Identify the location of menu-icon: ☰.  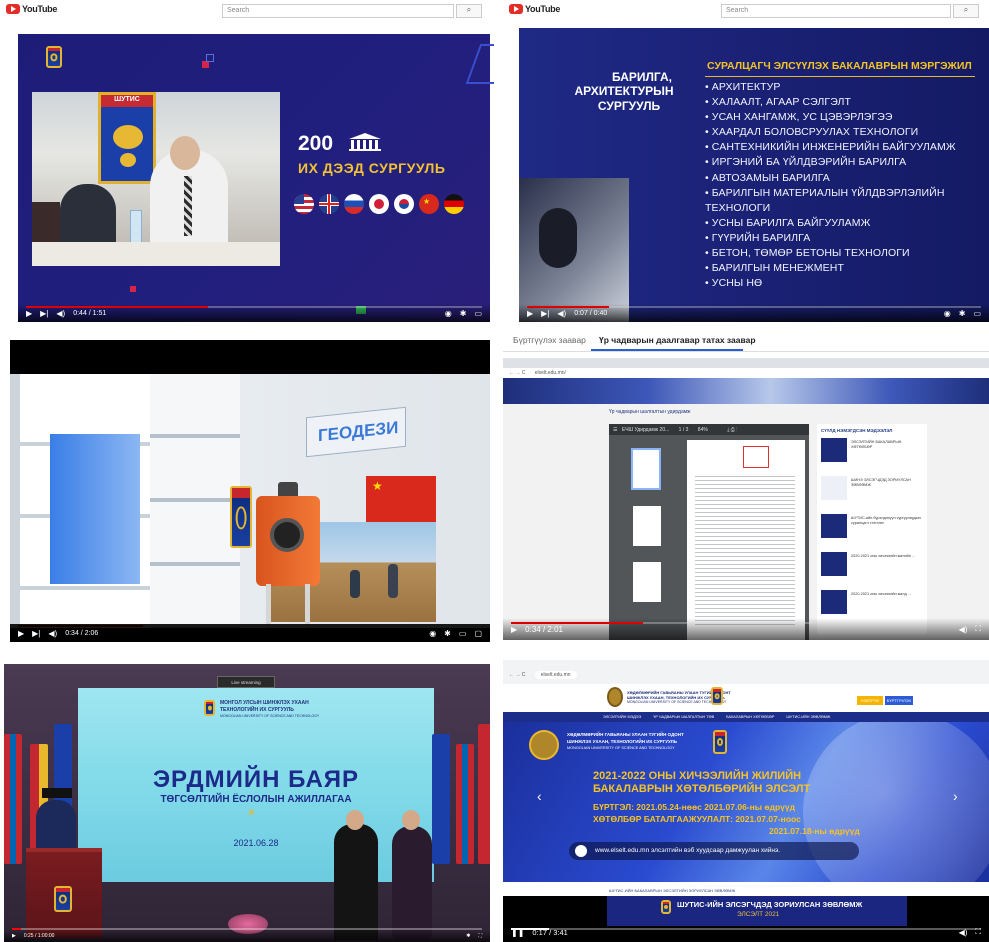
(615, 430).